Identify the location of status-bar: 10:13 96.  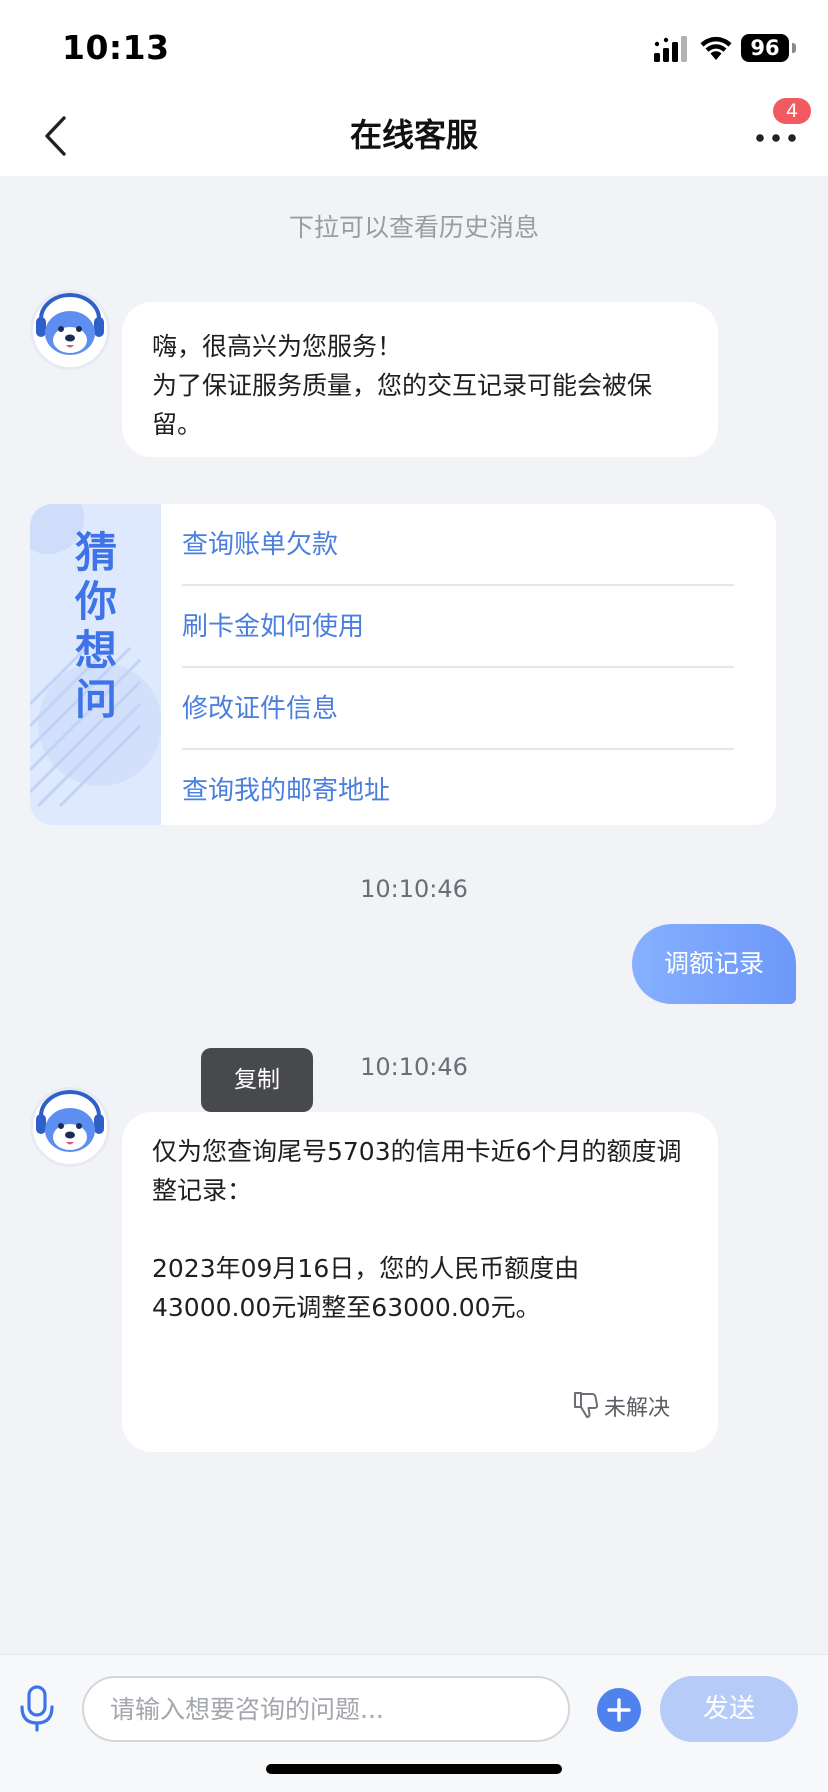
(414, 48).